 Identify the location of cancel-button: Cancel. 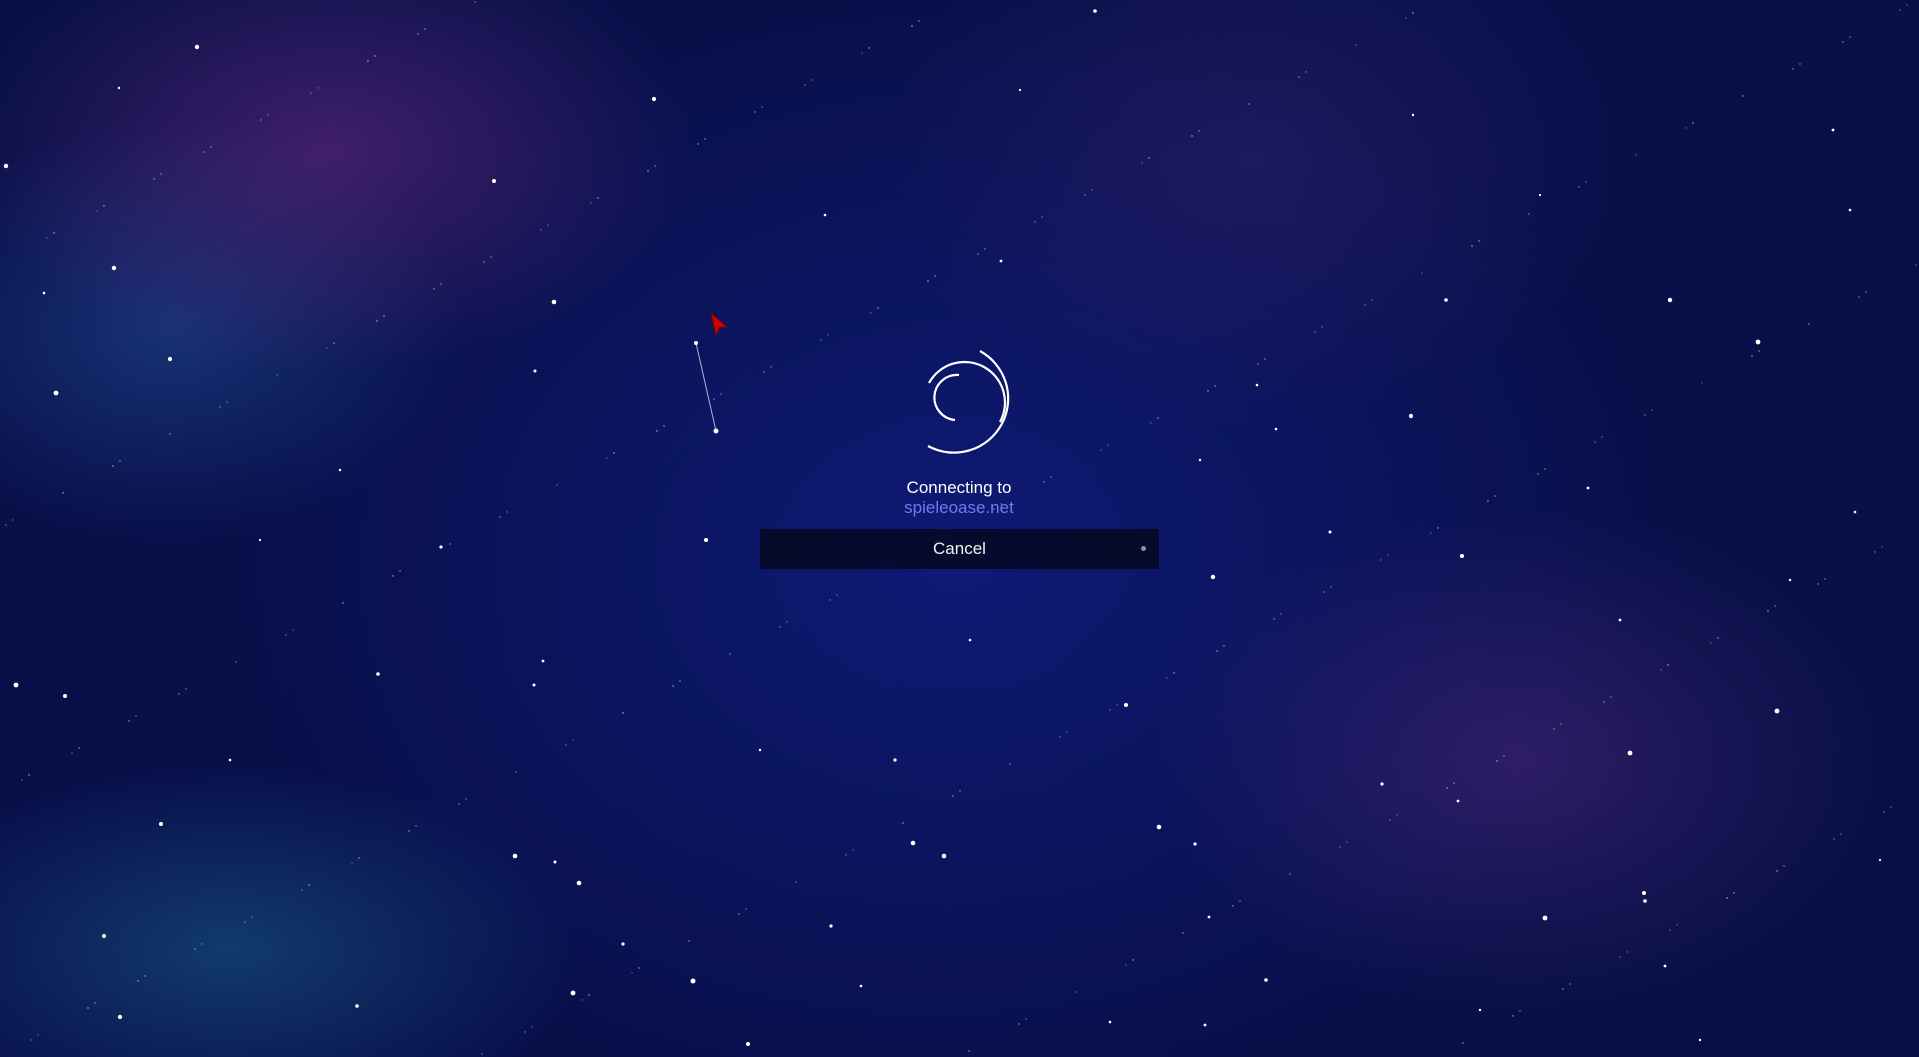
(959, 549).